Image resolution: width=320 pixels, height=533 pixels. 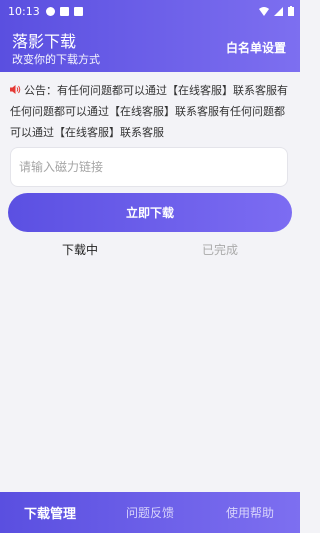 I want to click on notification-icons, so click(x=64, y=11).